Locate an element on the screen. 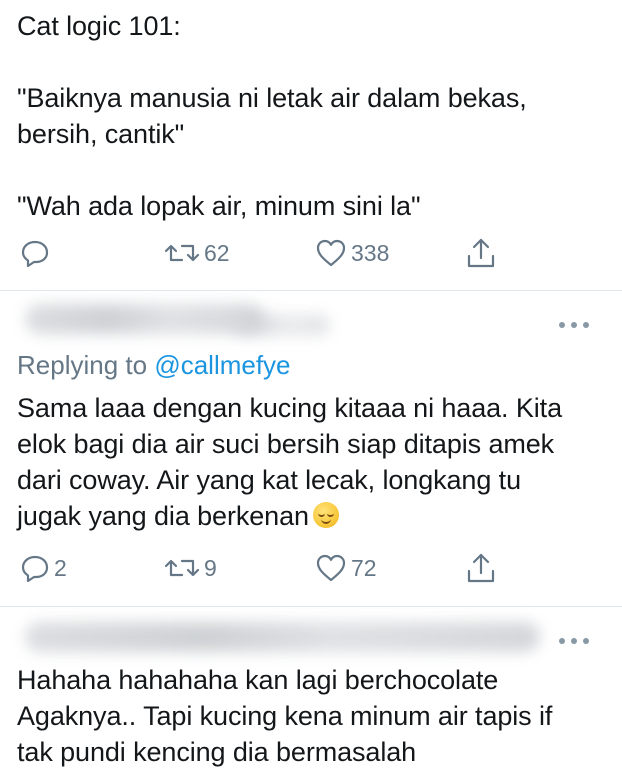 Image resolution: width=622 pixels, height=781 pixels. blurred-user-handle is located at coordinates (280, 325).